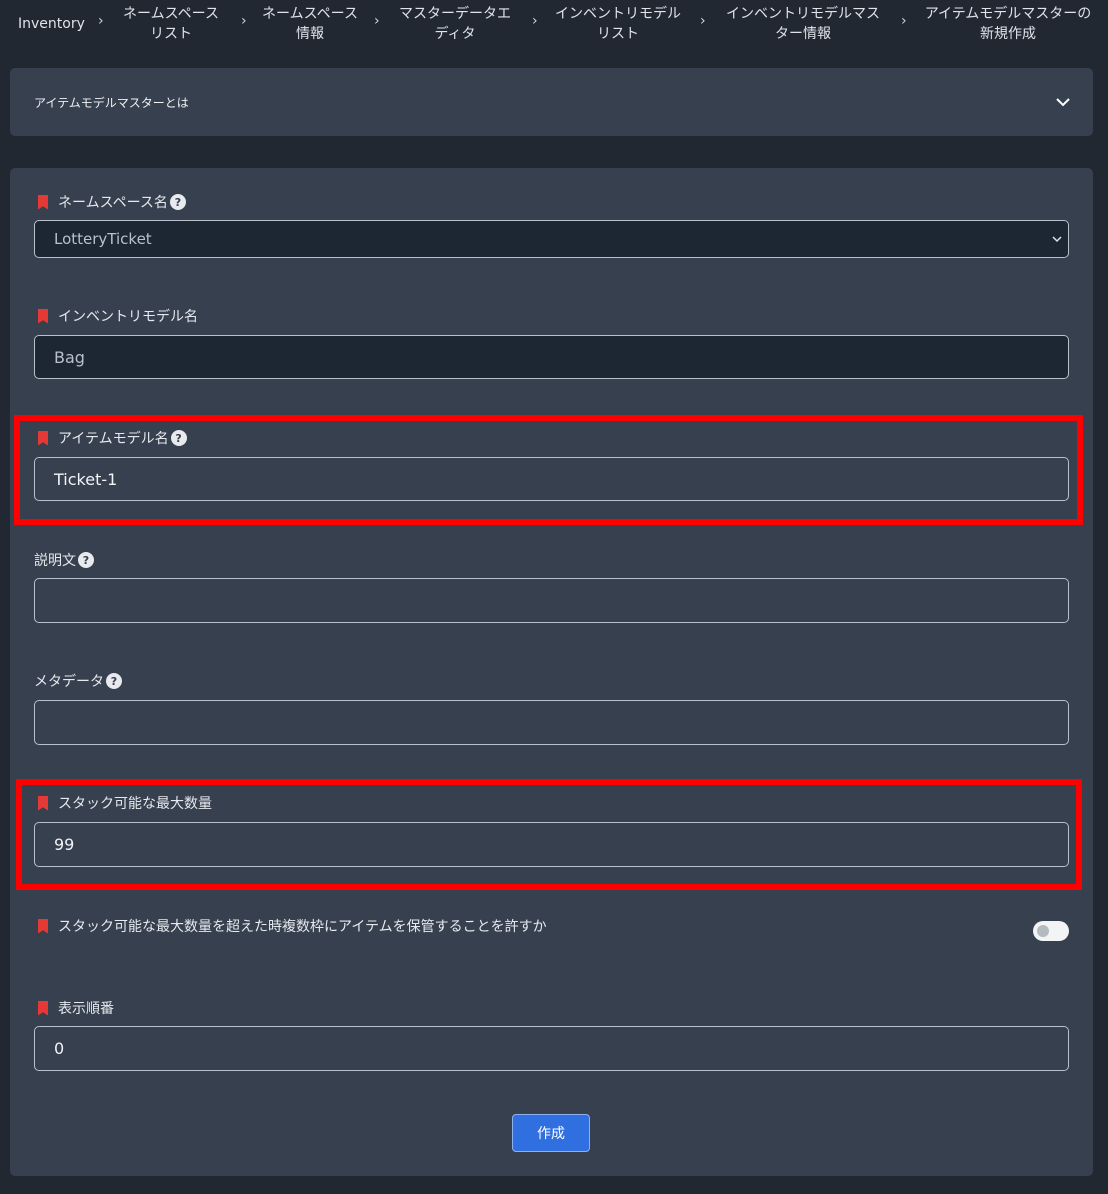 This screenshot has width=1108, height=1194. I want to click on sort-value-input: 0, so click(551, 1048).